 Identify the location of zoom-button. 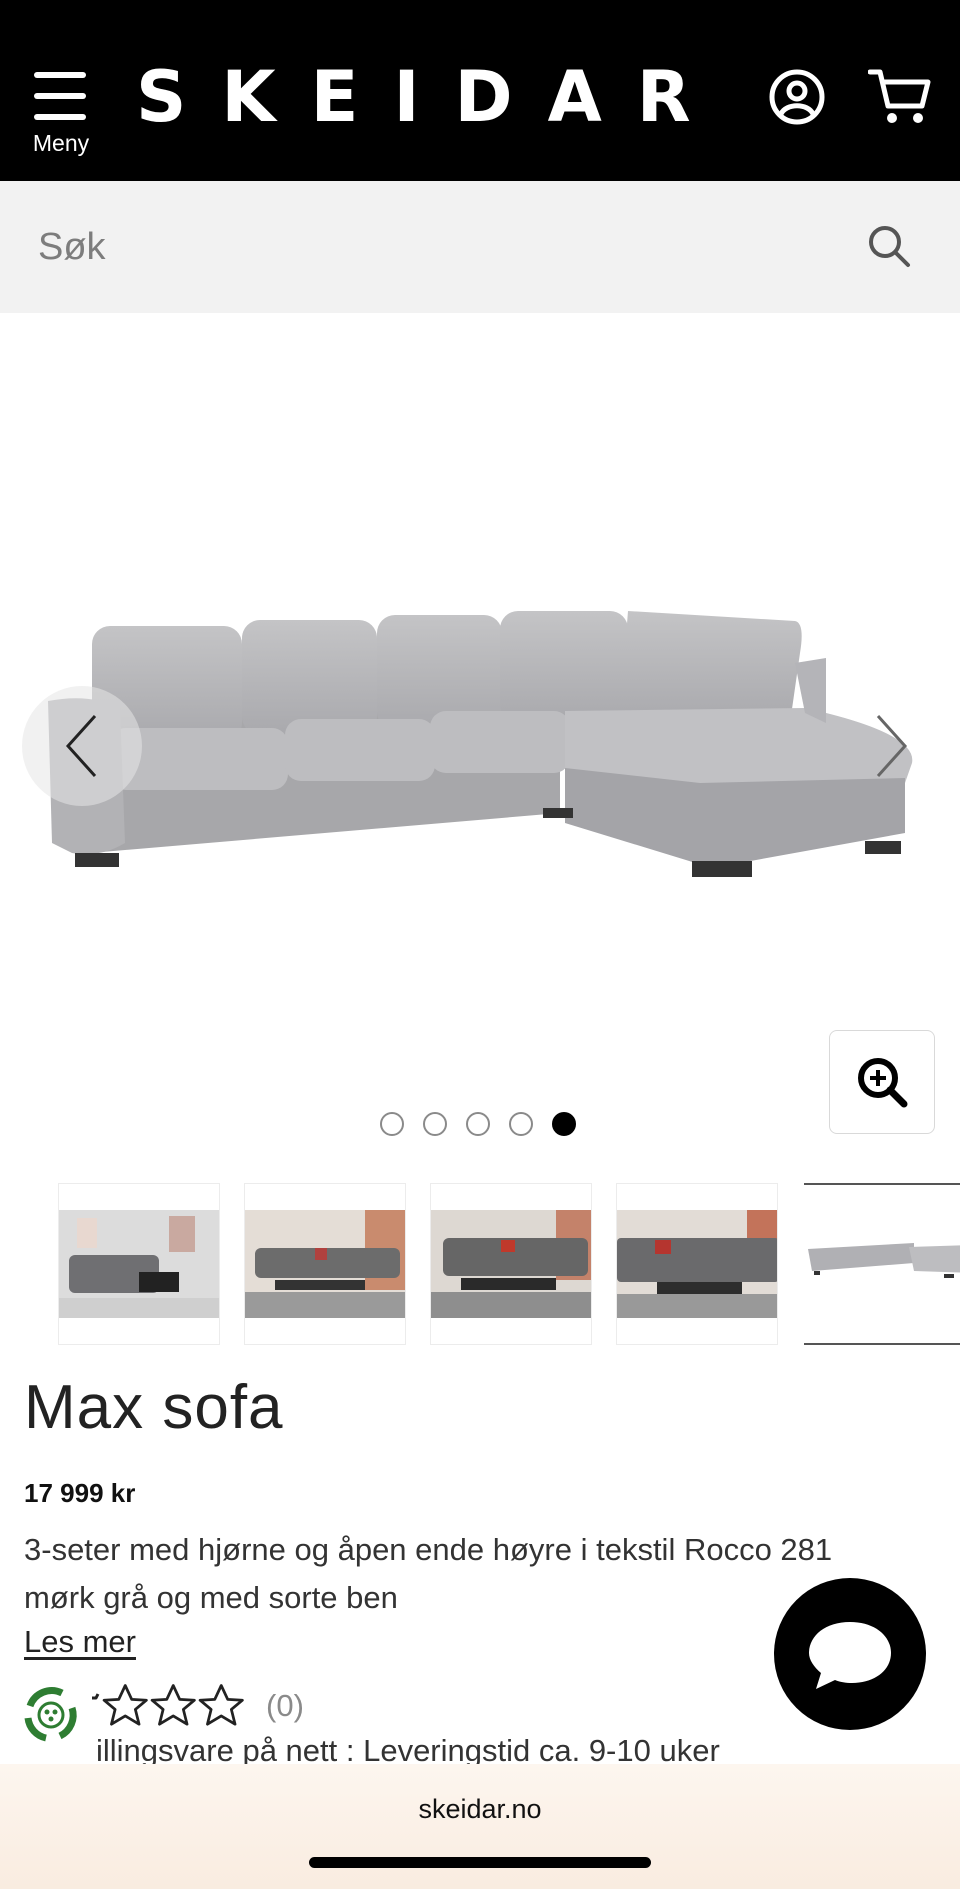
(882, 1082).